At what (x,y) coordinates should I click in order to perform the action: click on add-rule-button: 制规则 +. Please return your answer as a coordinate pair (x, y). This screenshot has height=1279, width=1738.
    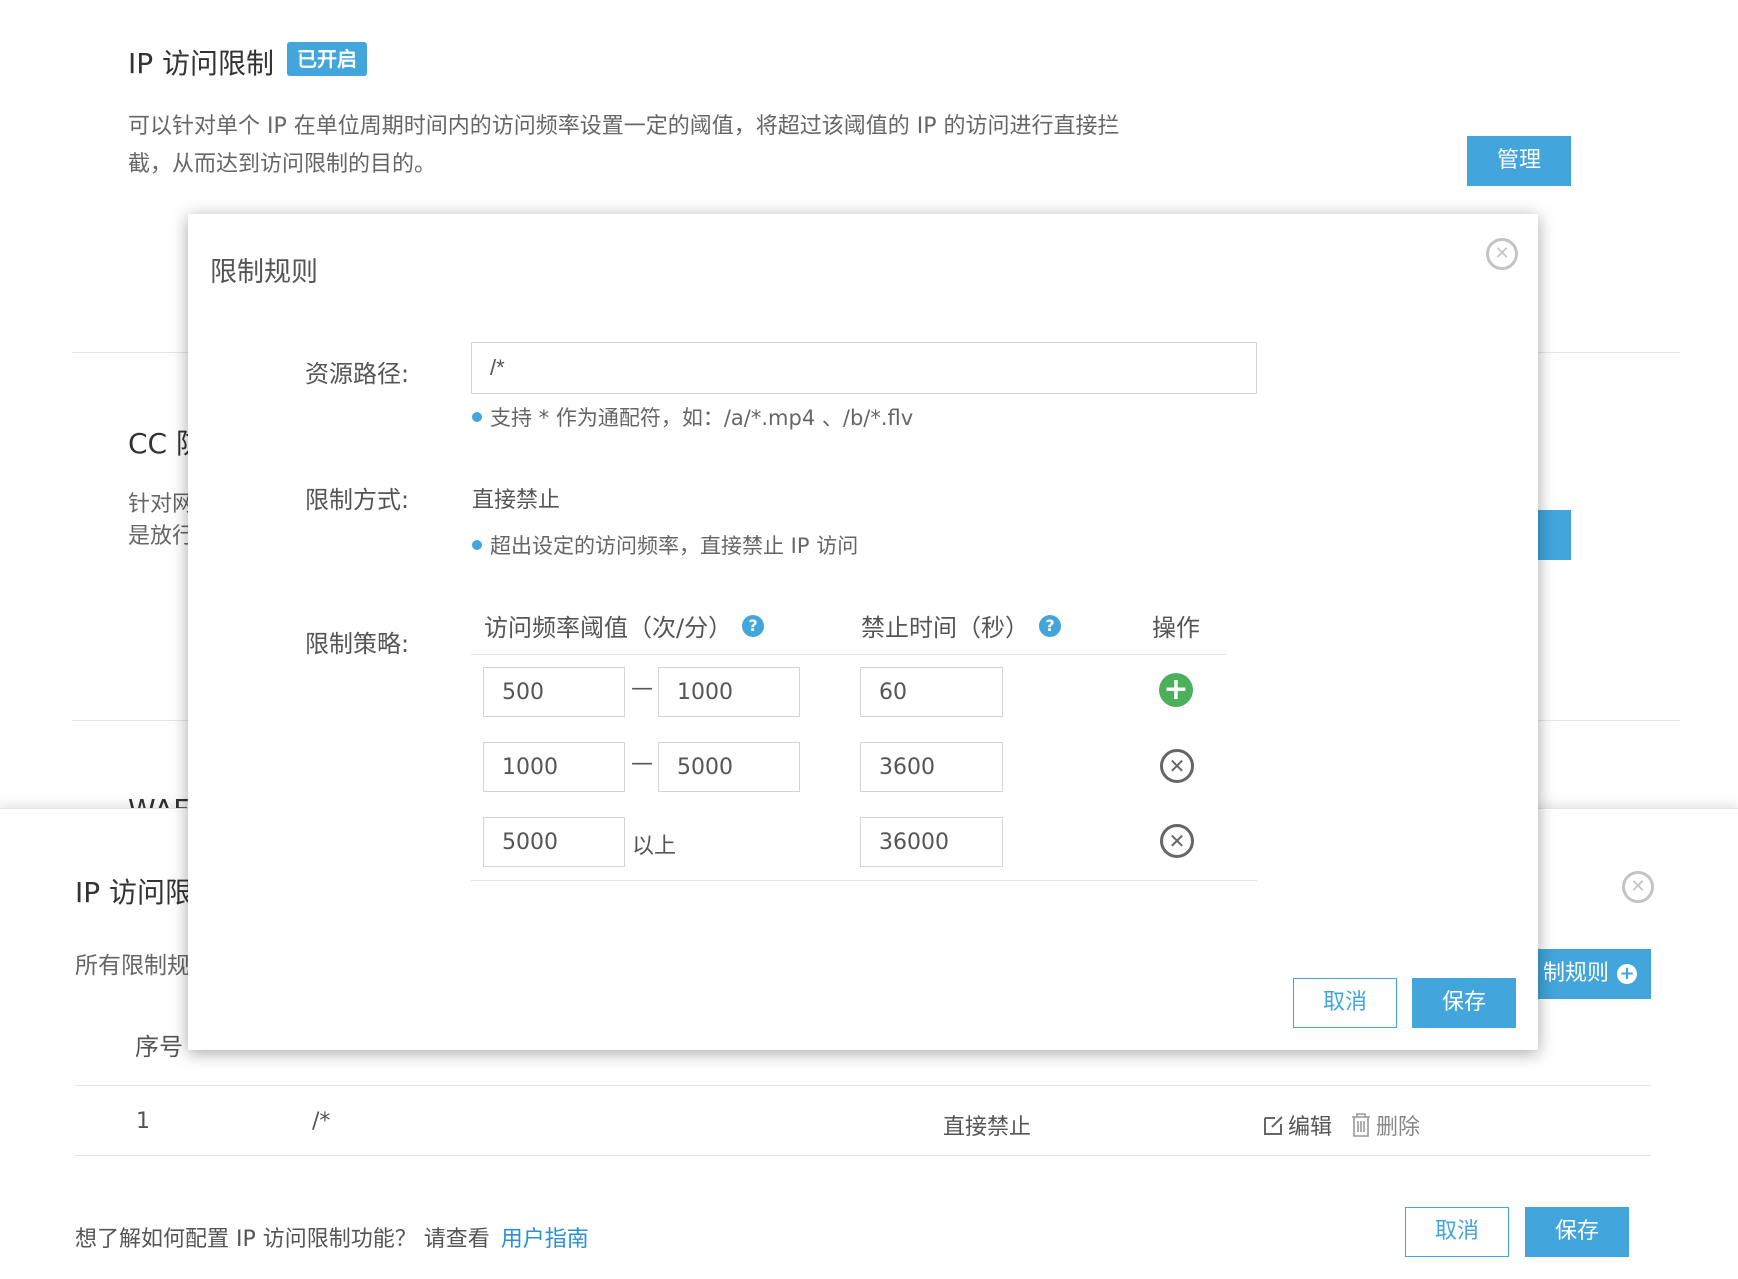
    Looking at the image, I should click on (1585, 974).